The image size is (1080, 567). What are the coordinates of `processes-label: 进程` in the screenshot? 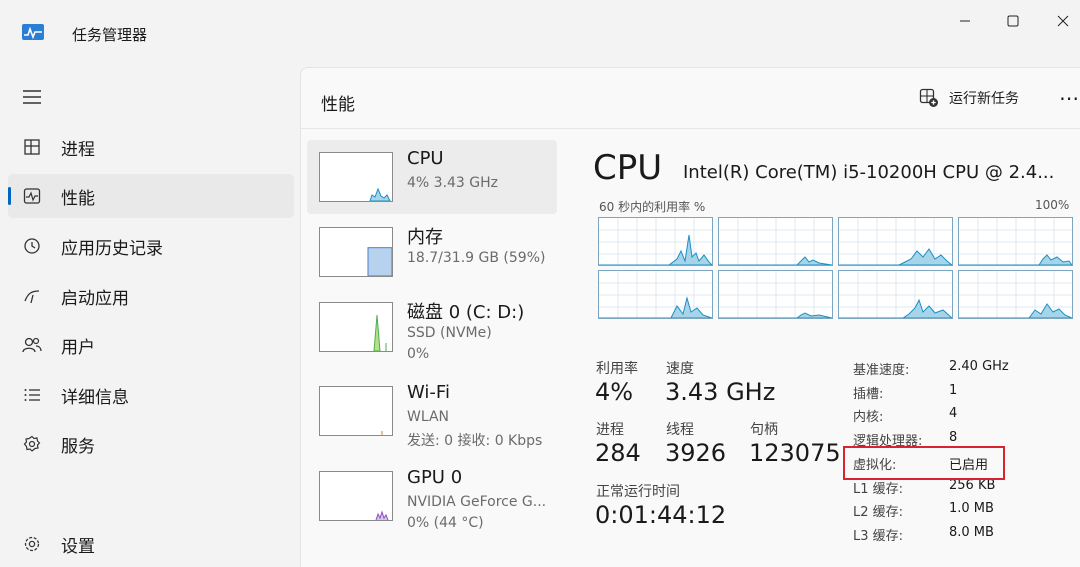 It's located at (610, 430).